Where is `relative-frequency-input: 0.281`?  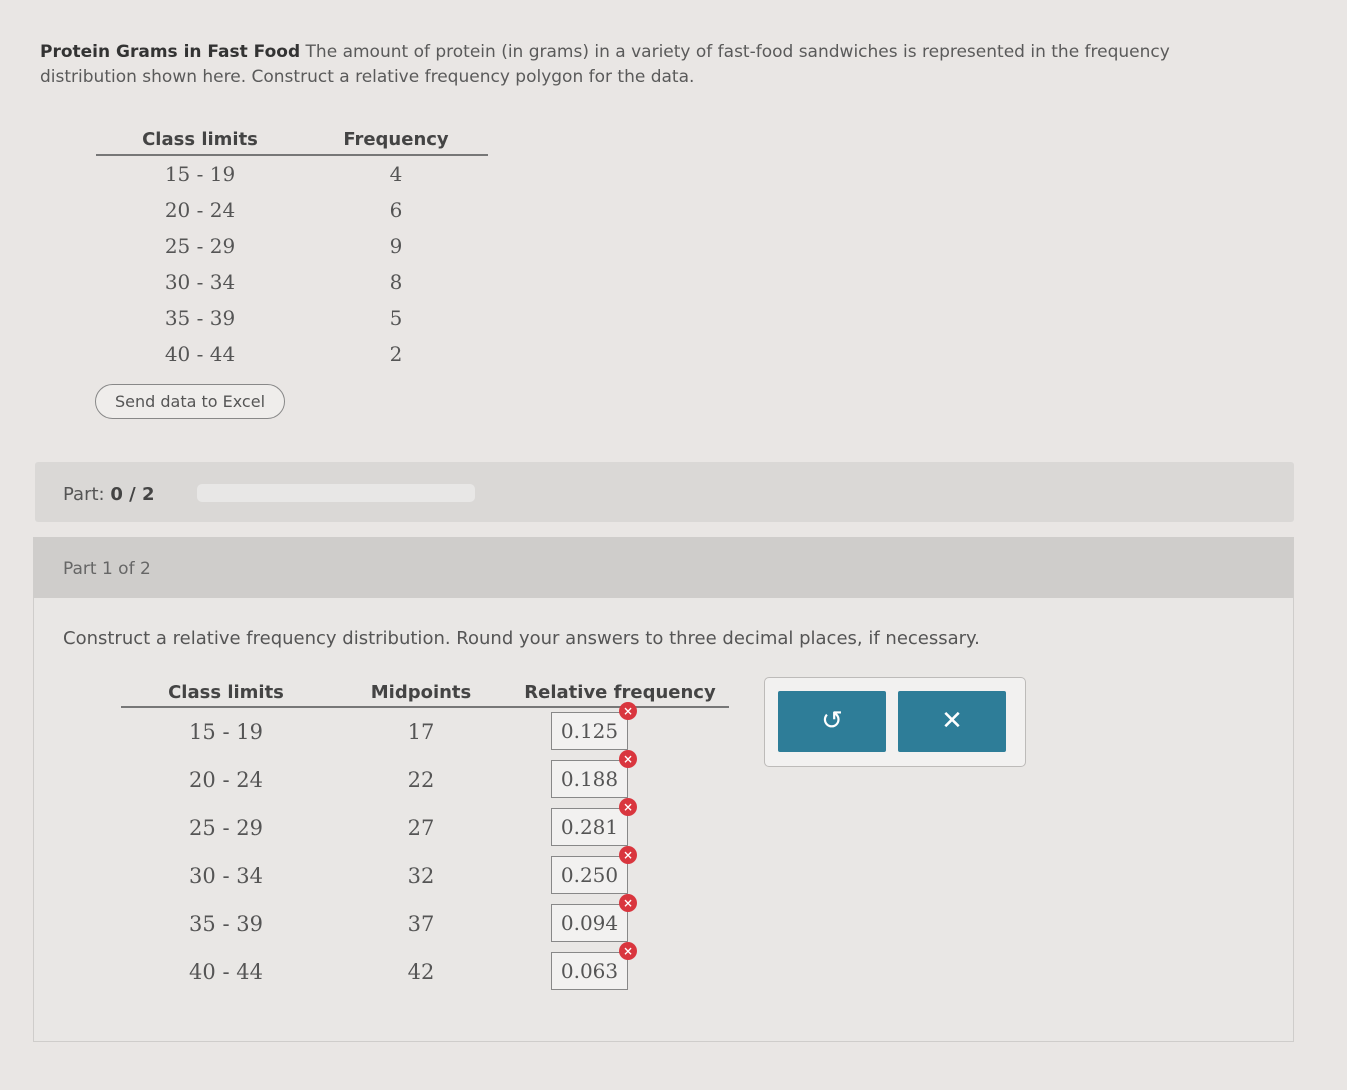 relative-frequency-input: 0.281 is located at coordinates (589, 827).